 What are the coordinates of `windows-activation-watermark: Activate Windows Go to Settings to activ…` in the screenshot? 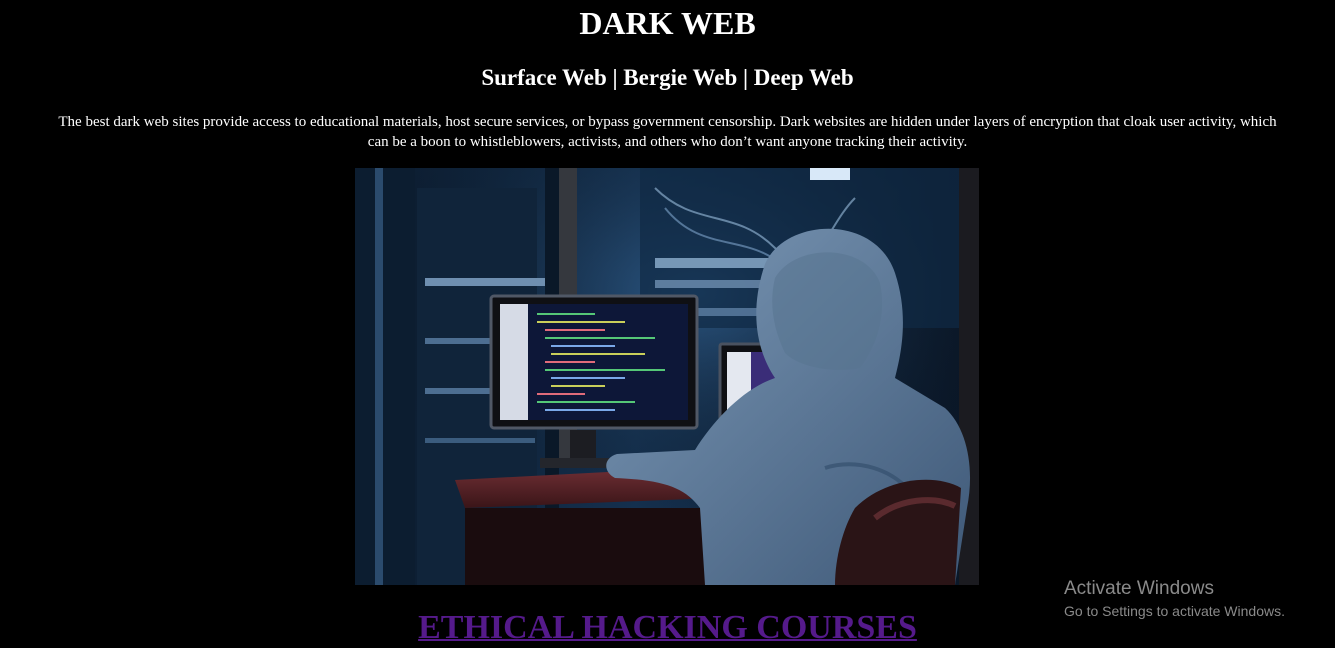 It's located at (1174, 599).